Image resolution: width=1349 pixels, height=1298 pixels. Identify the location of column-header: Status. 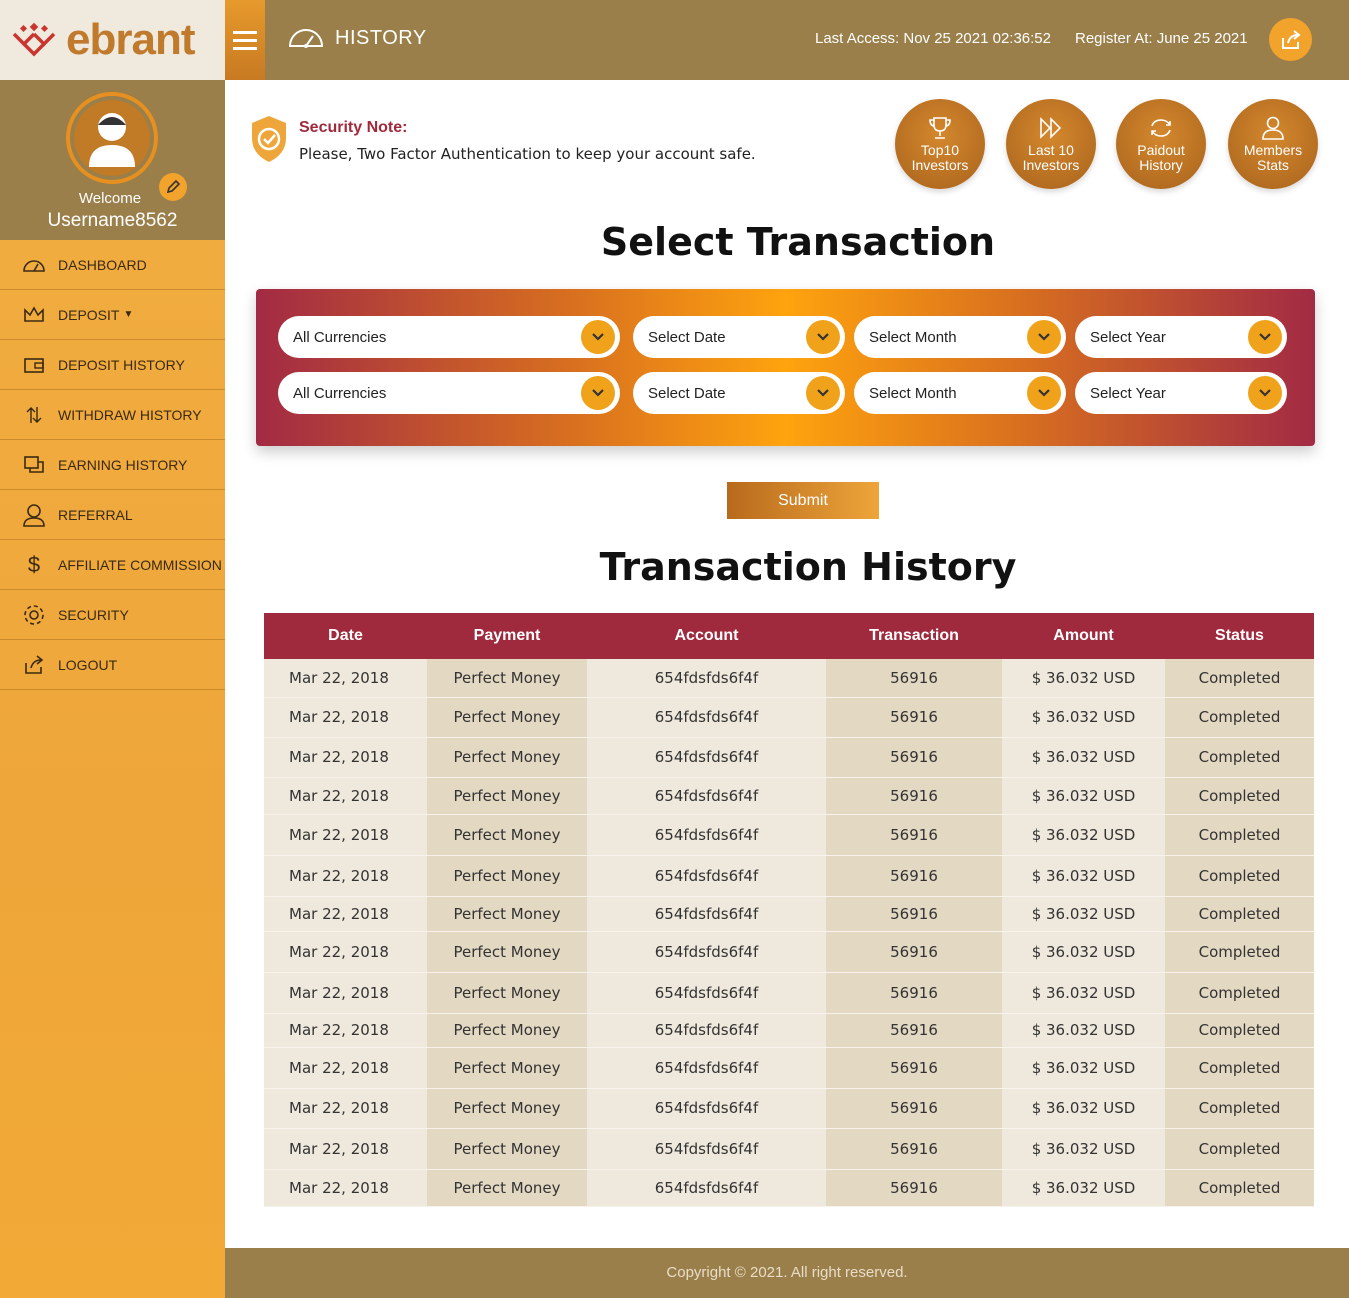
(1239, 636).